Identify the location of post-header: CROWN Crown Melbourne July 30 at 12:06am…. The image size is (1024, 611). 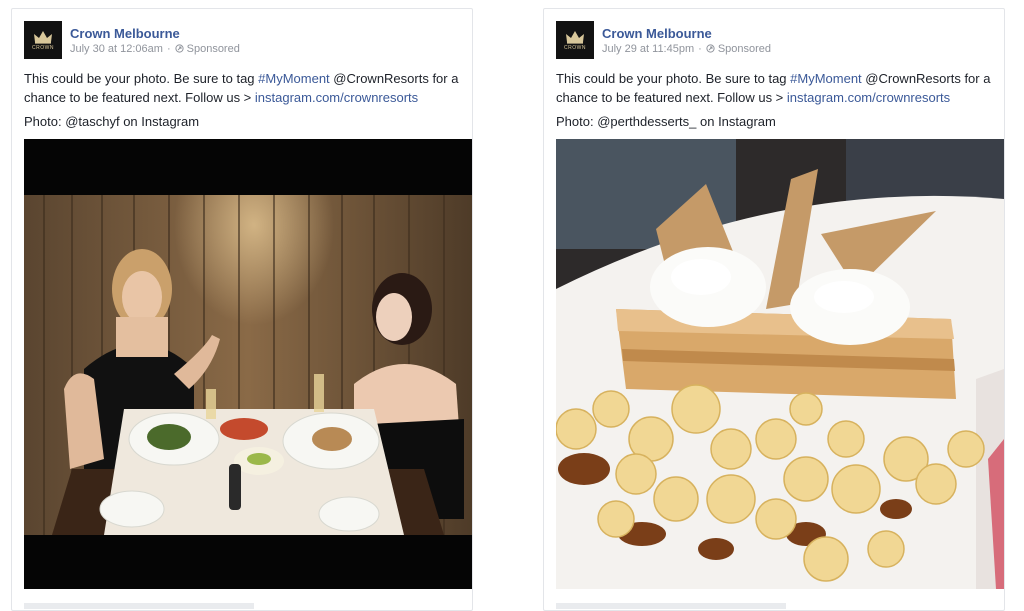
(132, 40).